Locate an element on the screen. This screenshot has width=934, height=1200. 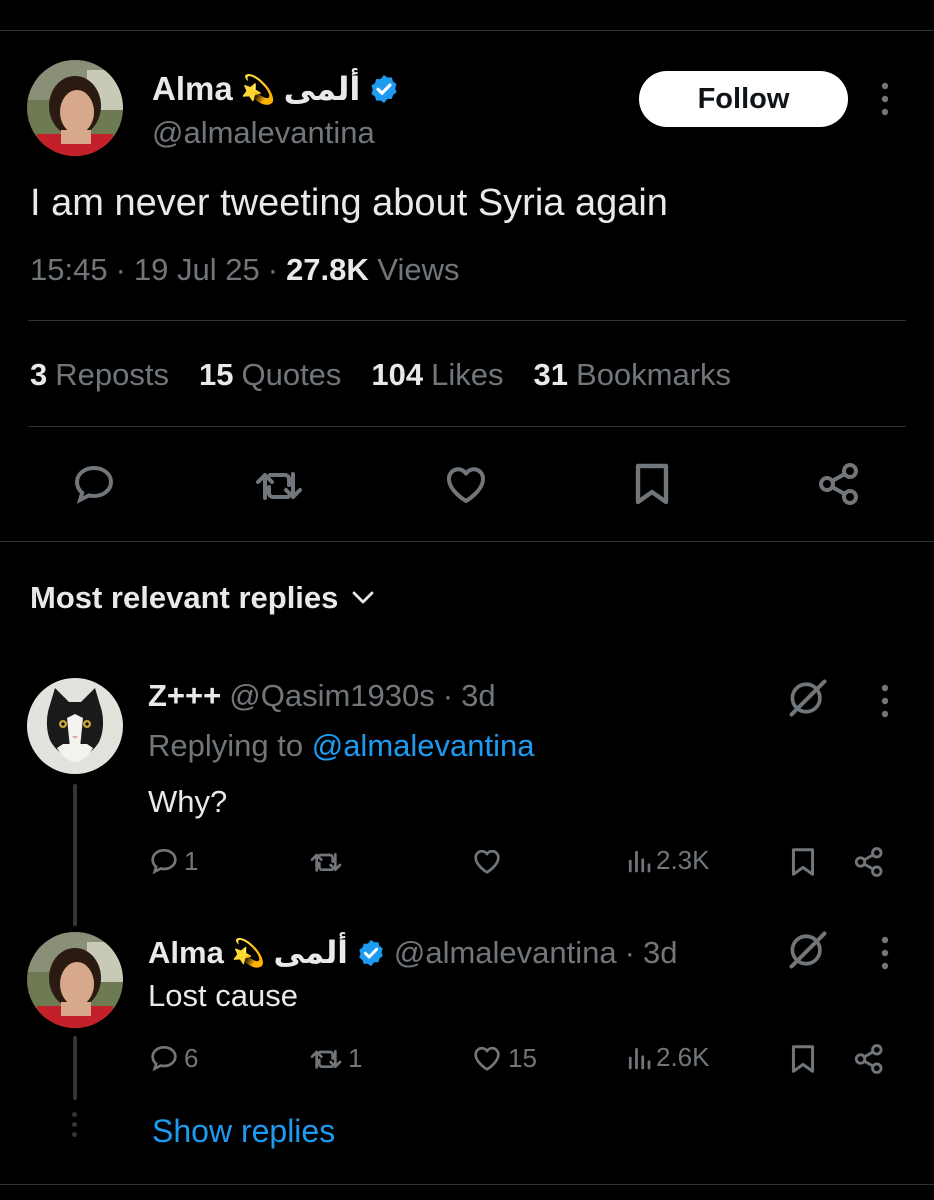
tweet-text: I am never tweeting about Syria again is located at coordinates (349, 203).